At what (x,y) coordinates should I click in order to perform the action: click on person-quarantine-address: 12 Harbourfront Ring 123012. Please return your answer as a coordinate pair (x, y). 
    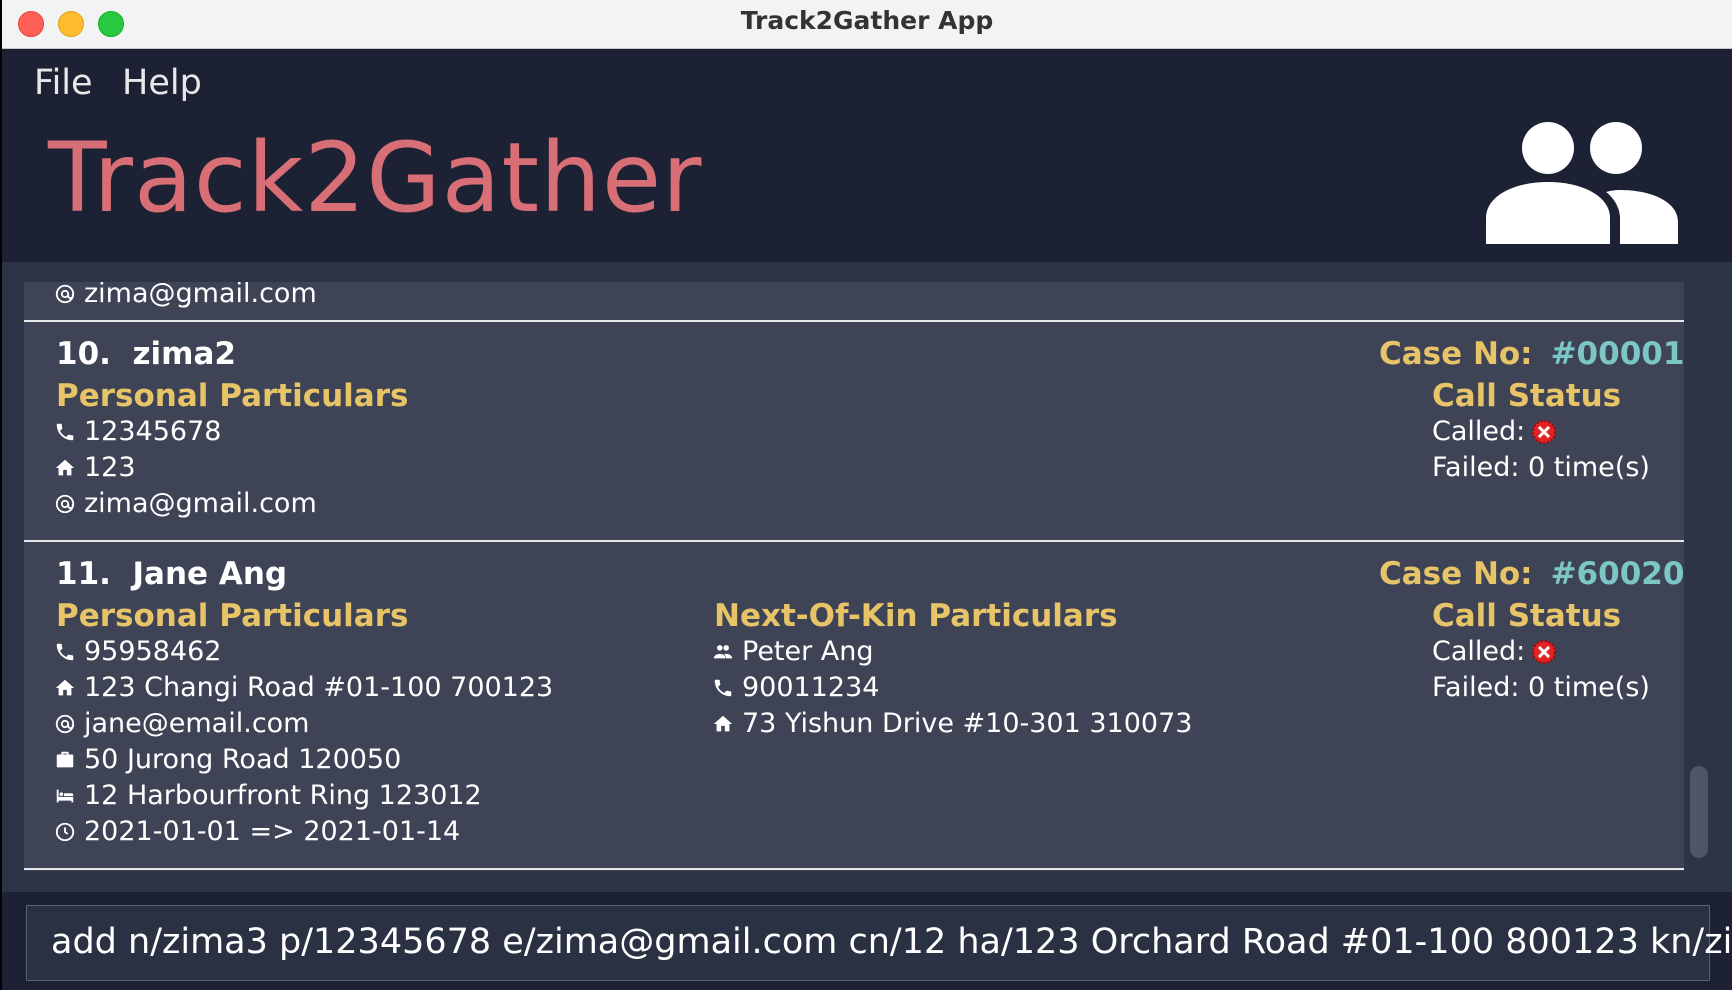
    Looking at the image, I should click on (283, 795).